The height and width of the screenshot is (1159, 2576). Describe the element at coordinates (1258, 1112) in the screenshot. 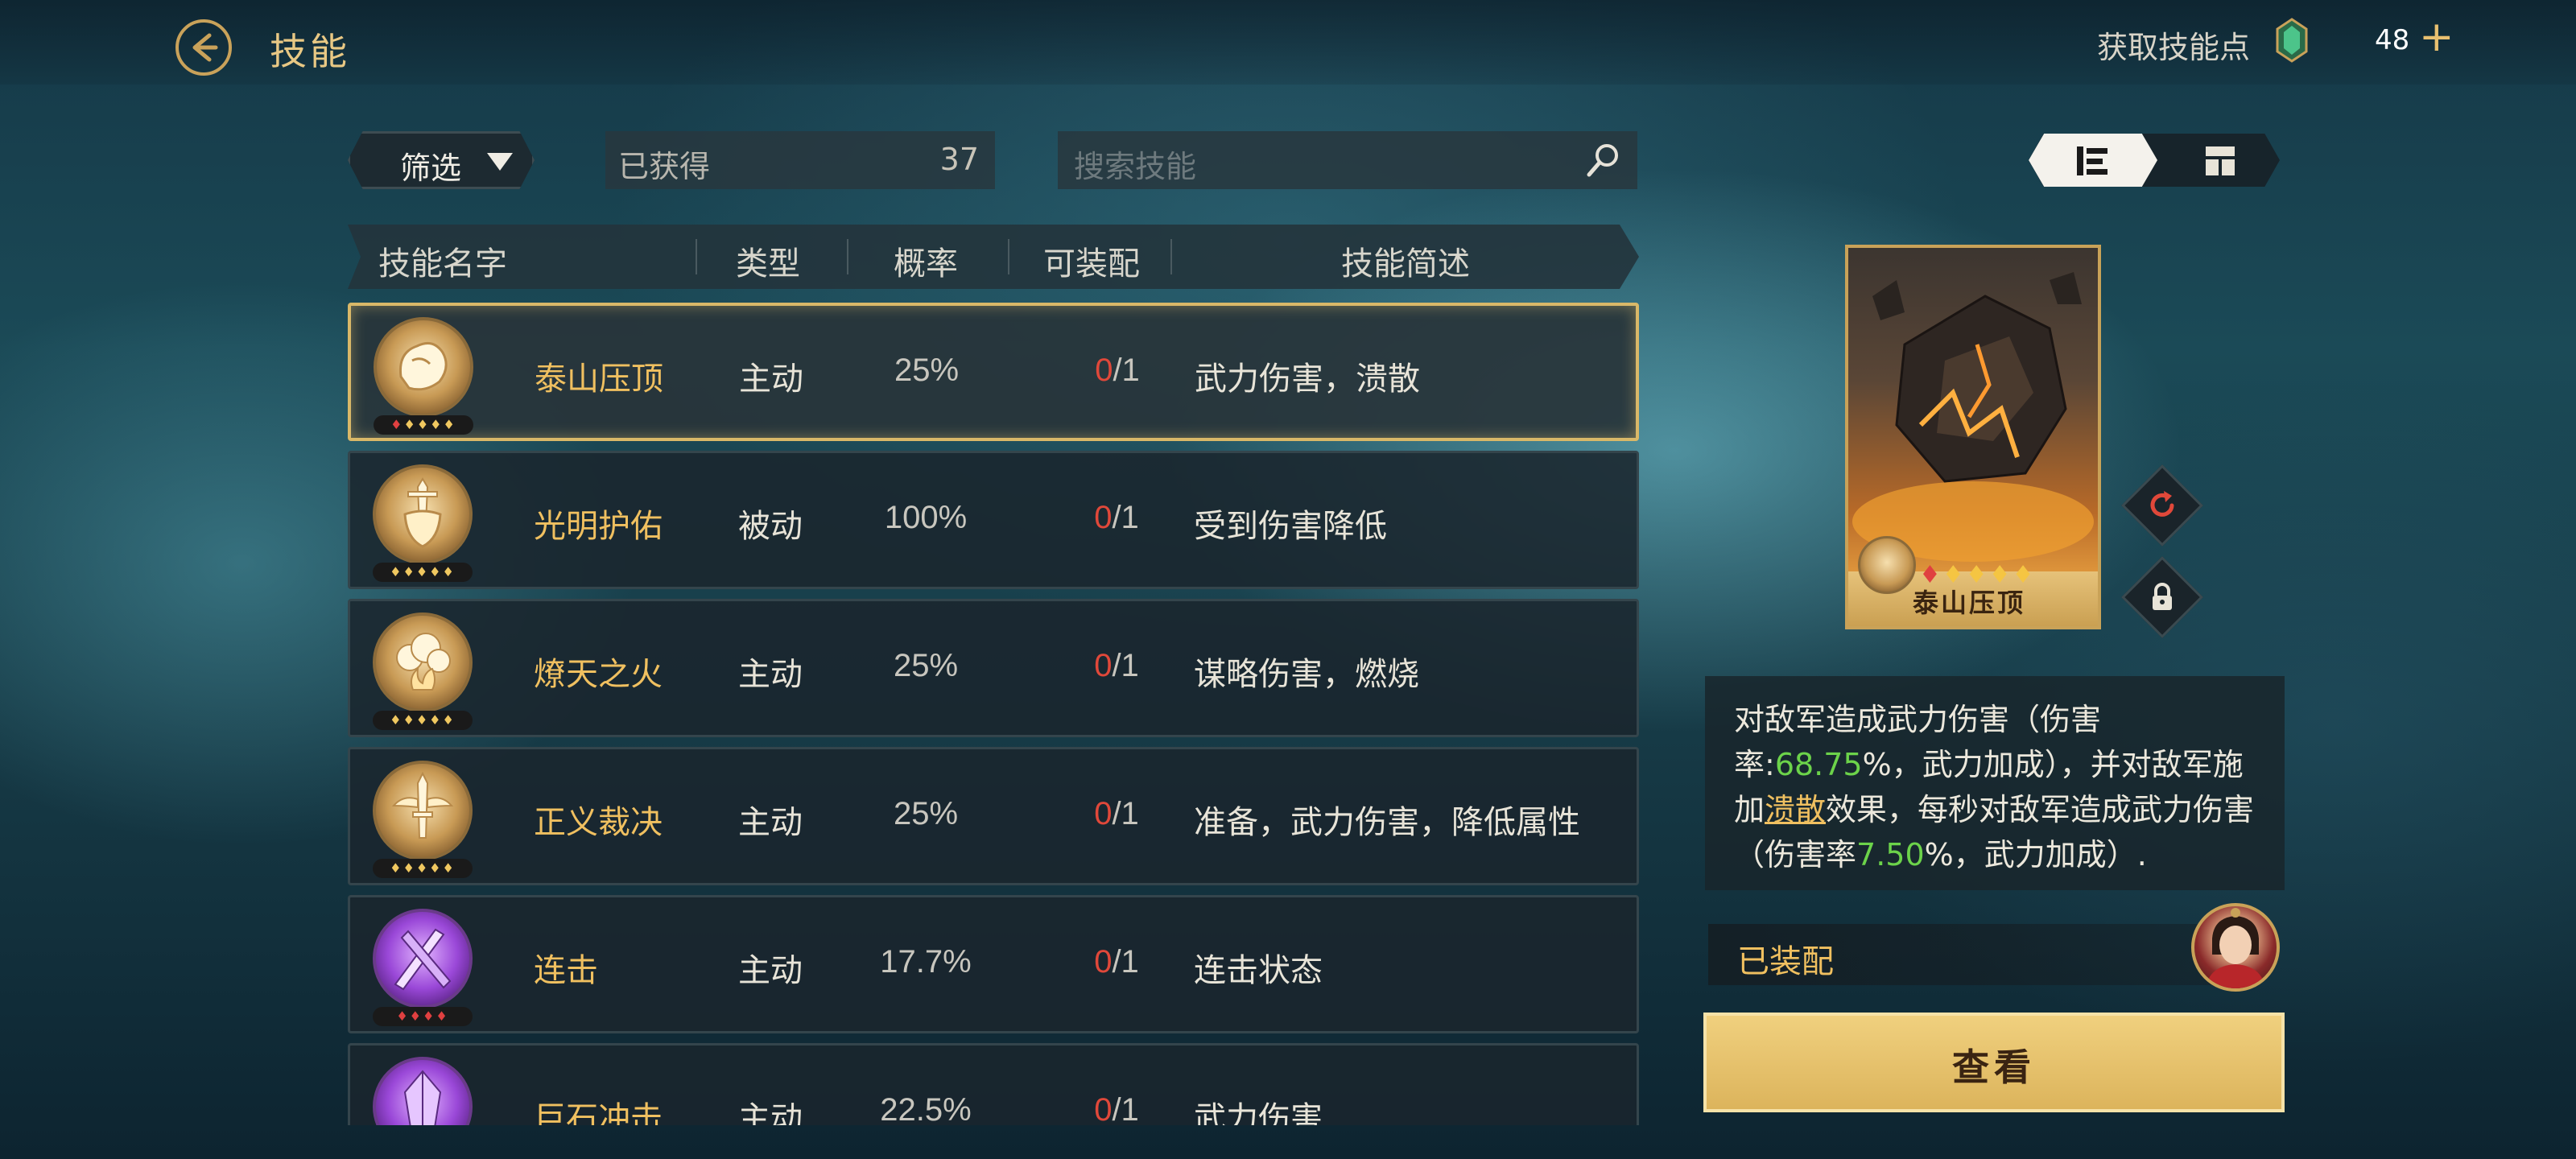

I see `skill-description: 武力伤害` at that location.